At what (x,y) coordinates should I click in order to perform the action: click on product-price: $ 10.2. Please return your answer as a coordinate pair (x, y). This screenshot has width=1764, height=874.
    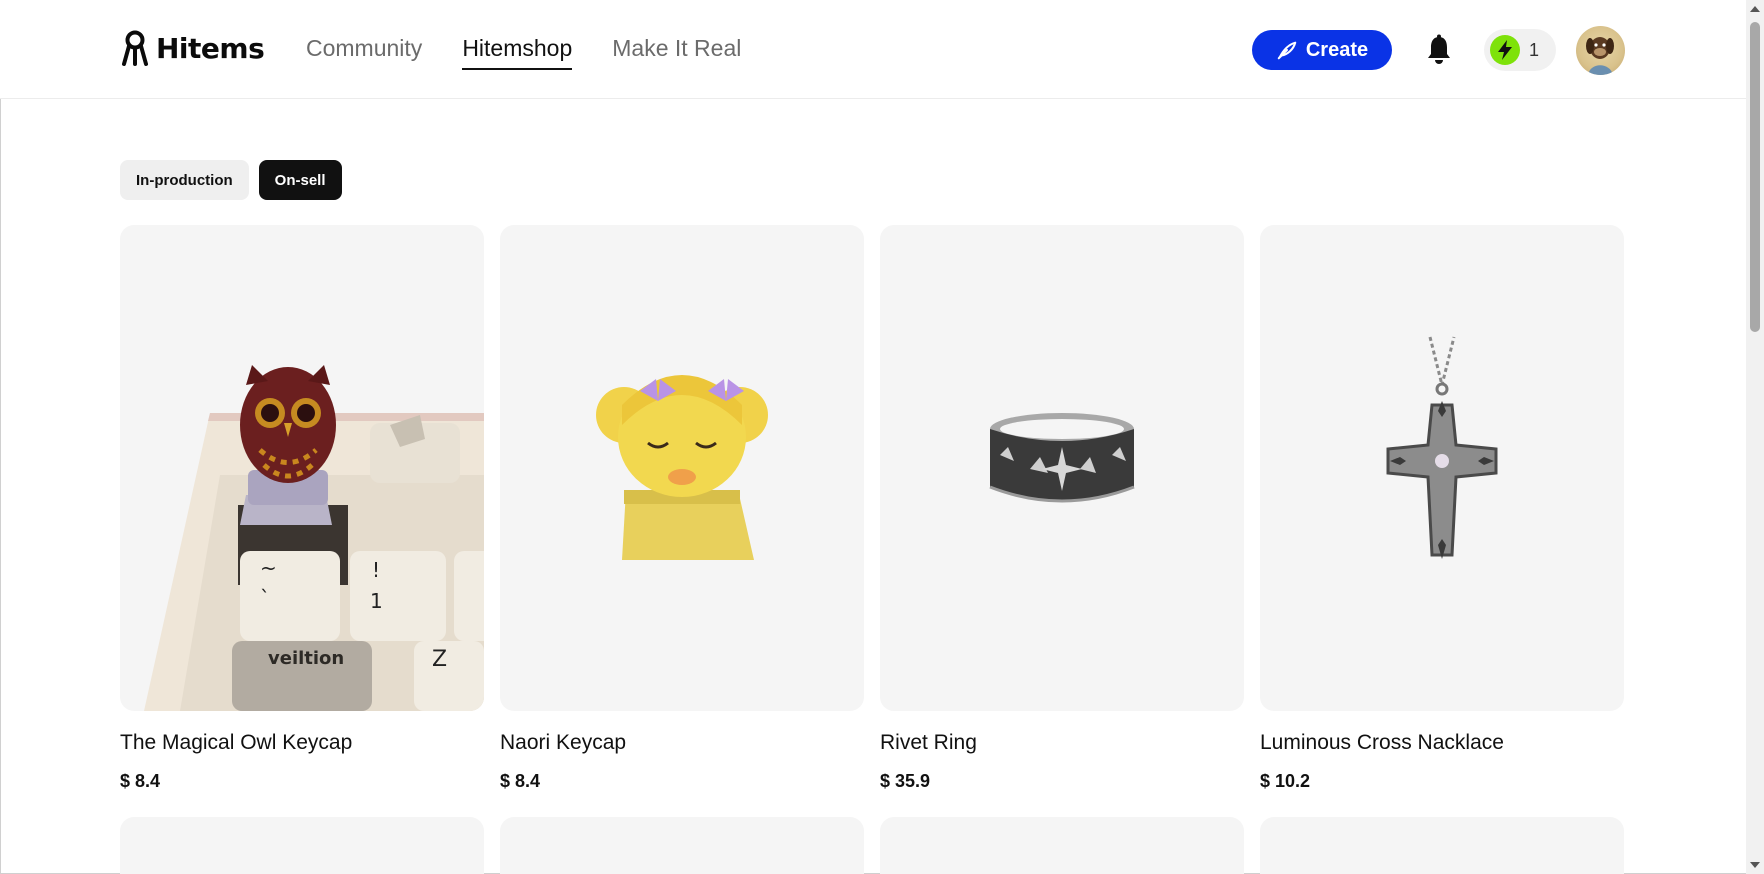
    Looking at the image, I should click on (1285, 781).